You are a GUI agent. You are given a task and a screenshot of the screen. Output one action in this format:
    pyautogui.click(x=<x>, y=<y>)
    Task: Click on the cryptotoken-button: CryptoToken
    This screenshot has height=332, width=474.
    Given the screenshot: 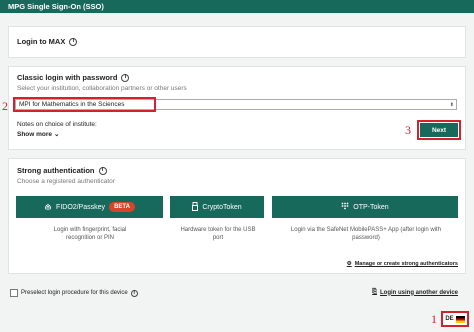 What is the action you would take?
    pyautogui.click(x=217, y=207)
    